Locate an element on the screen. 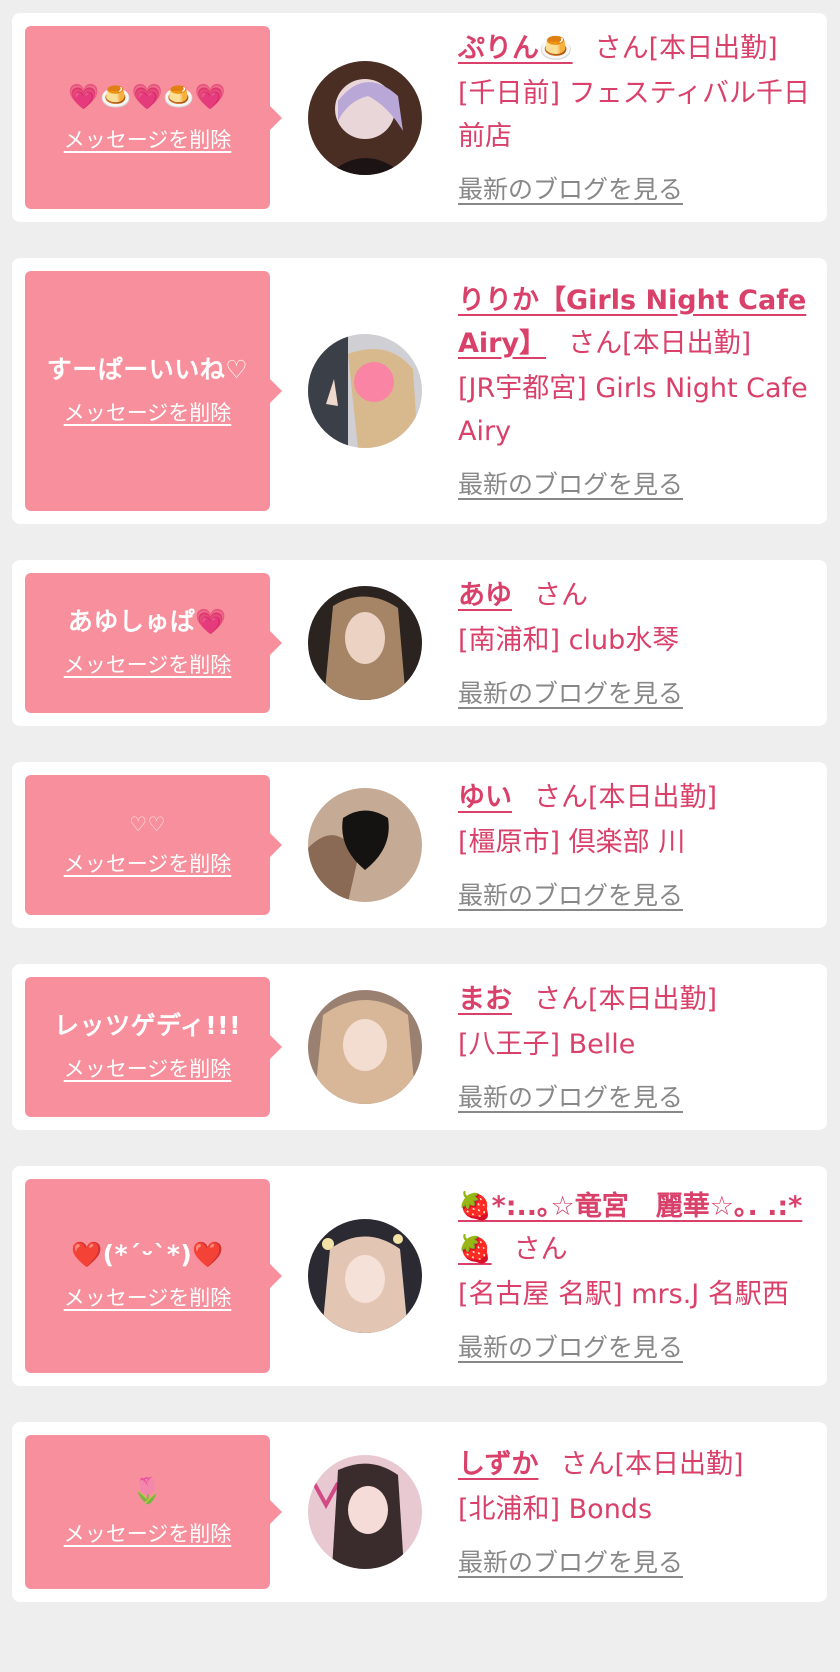  shop-info: [橿原市] 倶楽部 川 is located at coordinates (572, 842).